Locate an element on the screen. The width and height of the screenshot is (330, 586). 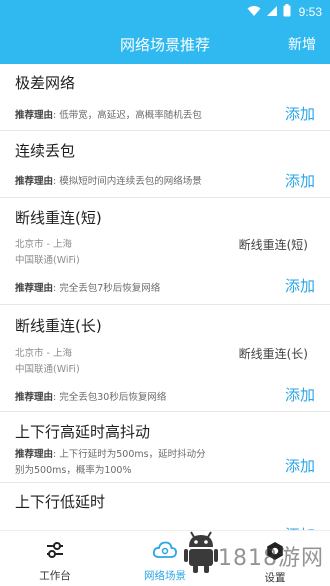
list-item: 上下行低延时 添加 is located at coordinates (165, 506).